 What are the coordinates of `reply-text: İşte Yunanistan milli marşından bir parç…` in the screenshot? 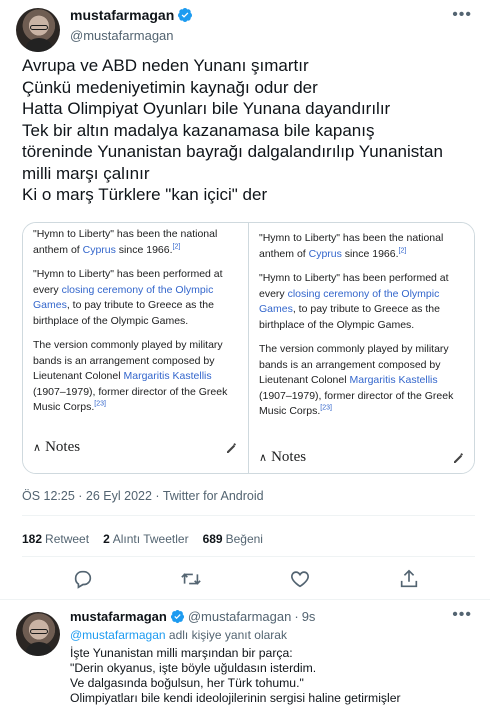 It's located at (275, 676).